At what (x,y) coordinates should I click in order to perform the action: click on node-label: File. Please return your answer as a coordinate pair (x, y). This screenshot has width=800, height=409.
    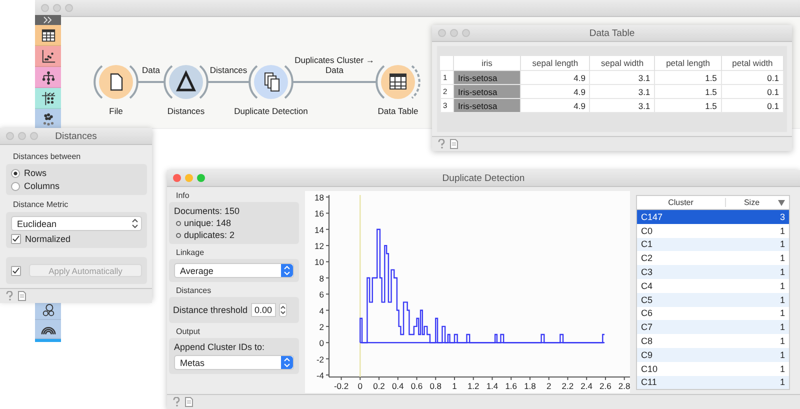
    Looking at the image, I should click on (116, 111).